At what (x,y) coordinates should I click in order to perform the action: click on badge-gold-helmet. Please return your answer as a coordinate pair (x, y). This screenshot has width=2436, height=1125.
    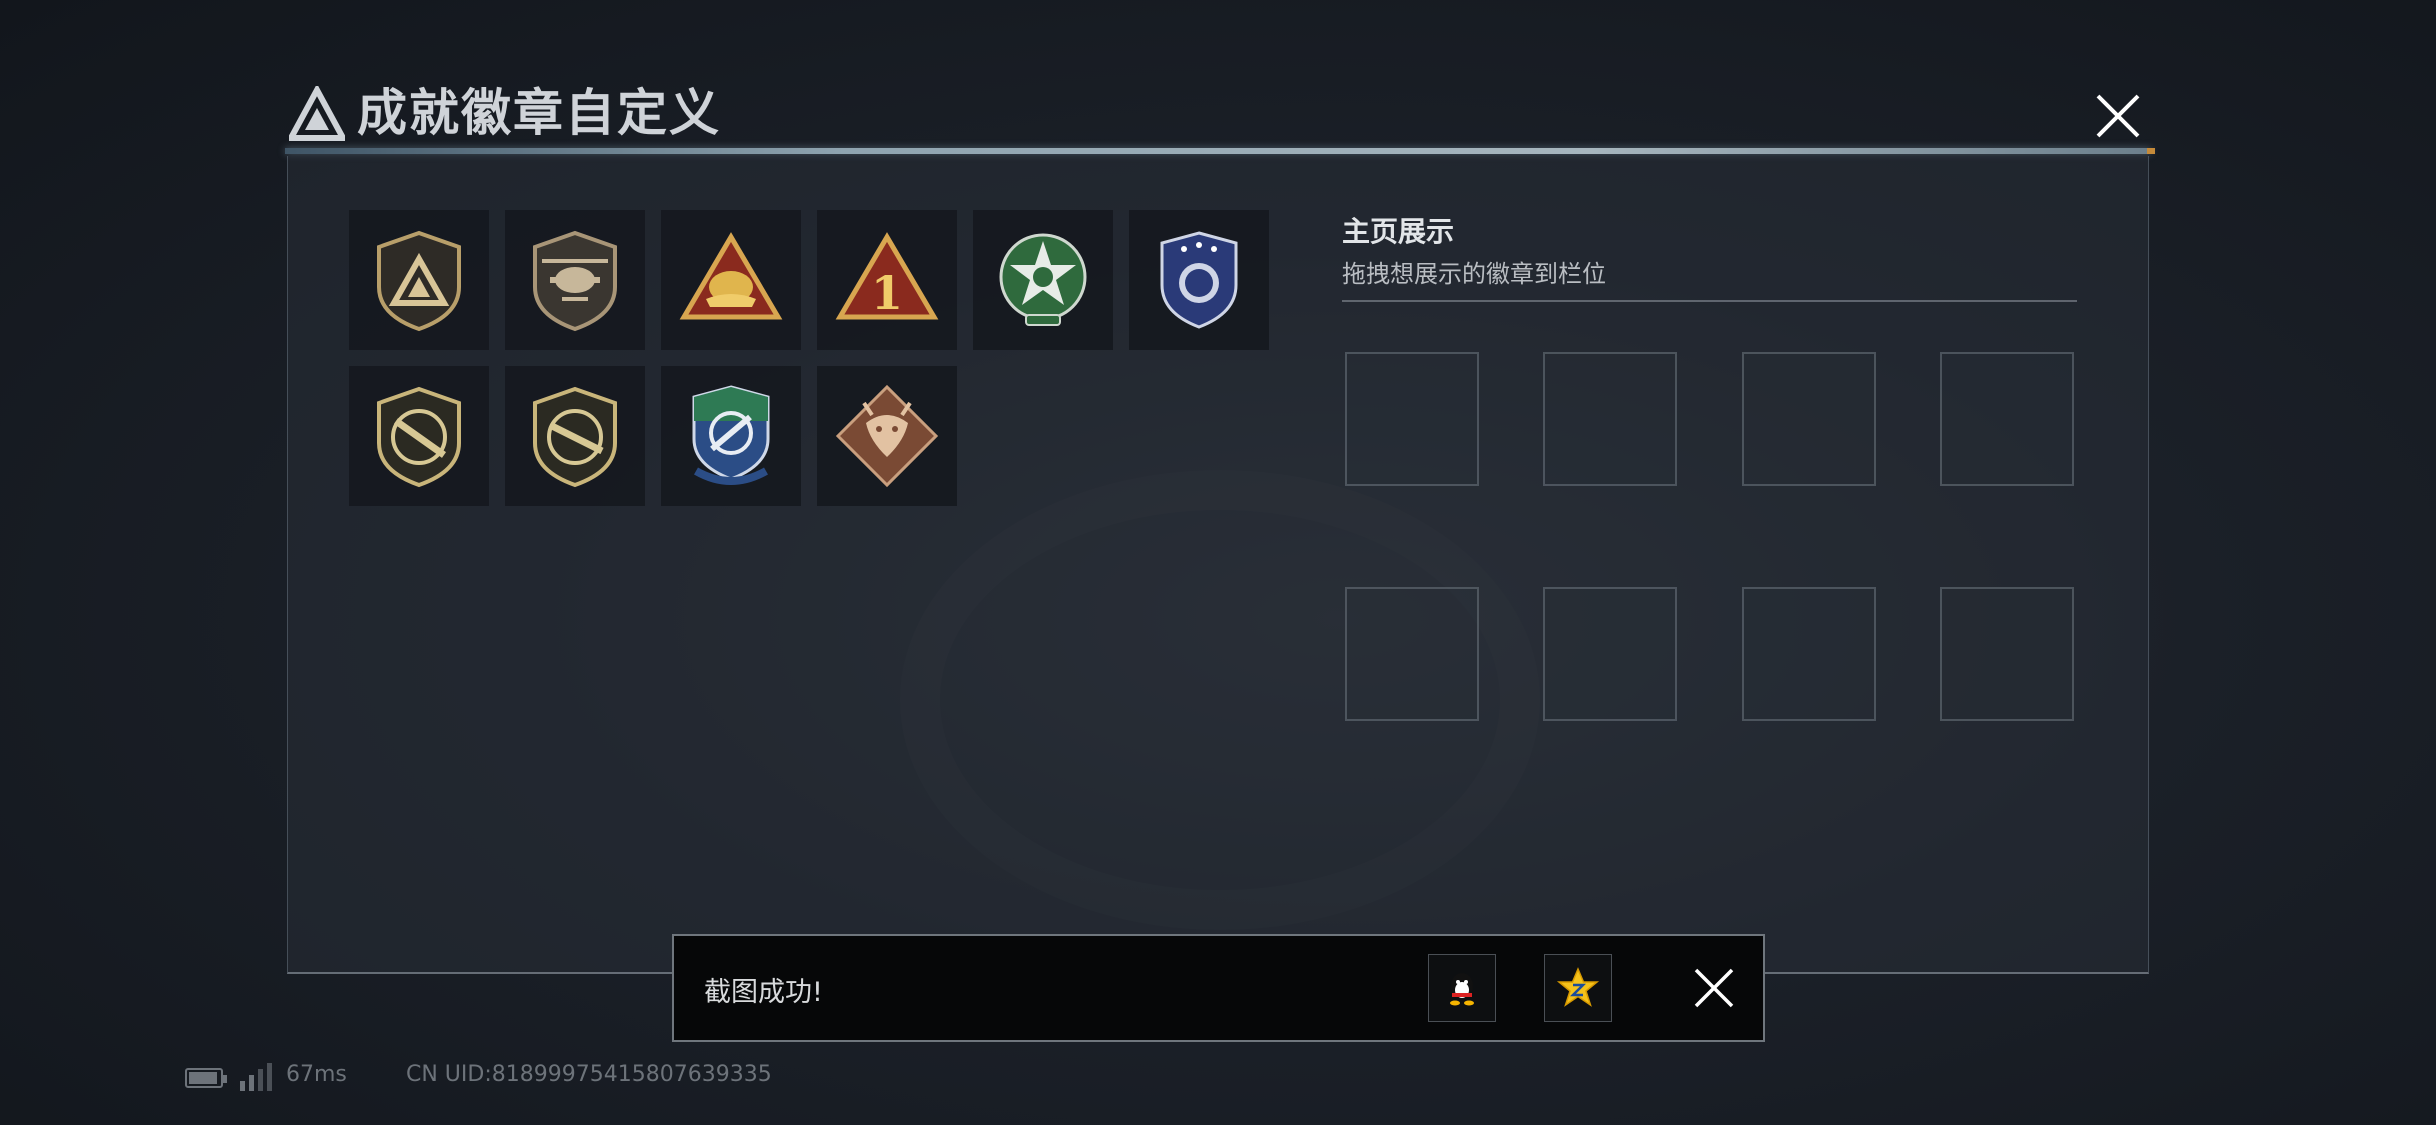
    Looking at the image, I should click on (731, 280).